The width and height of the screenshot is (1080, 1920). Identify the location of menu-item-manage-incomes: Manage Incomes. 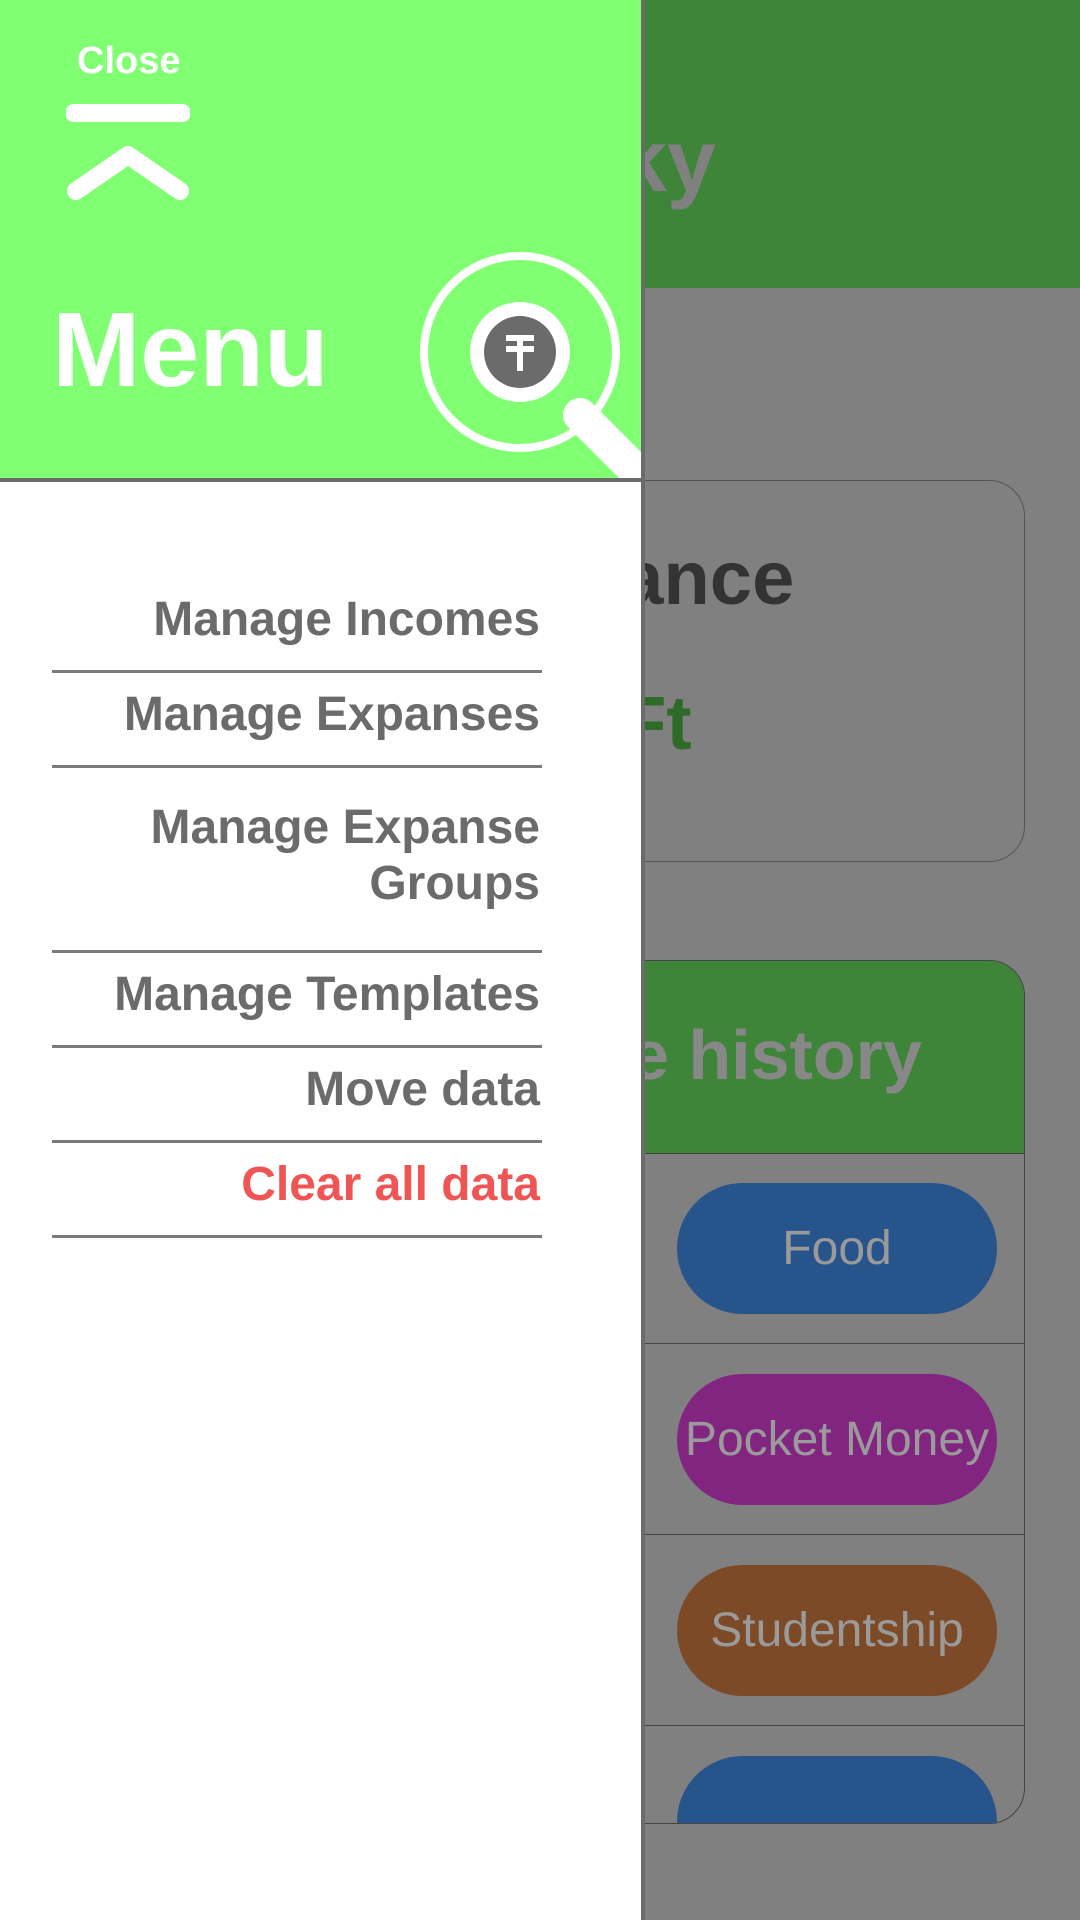
(297, 625).